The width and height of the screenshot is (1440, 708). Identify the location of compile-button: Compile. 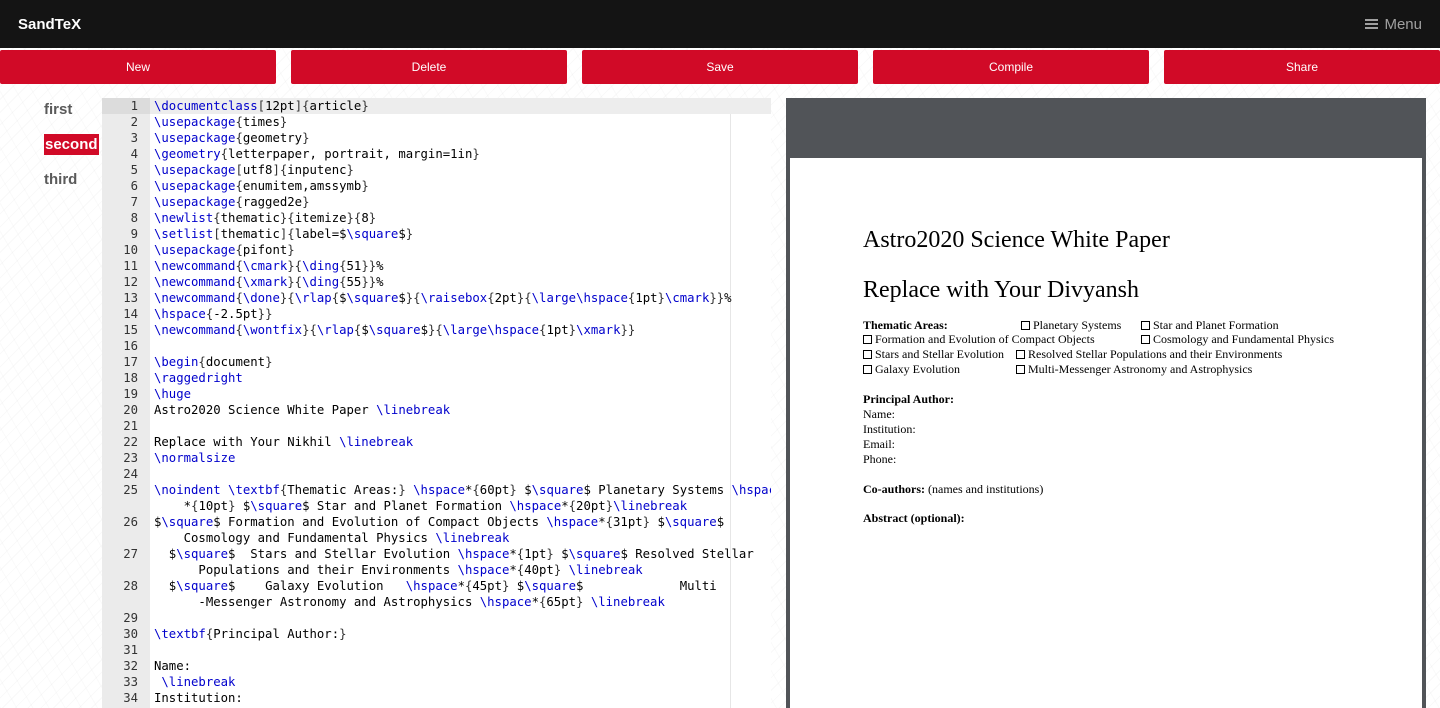
(1011, 67).